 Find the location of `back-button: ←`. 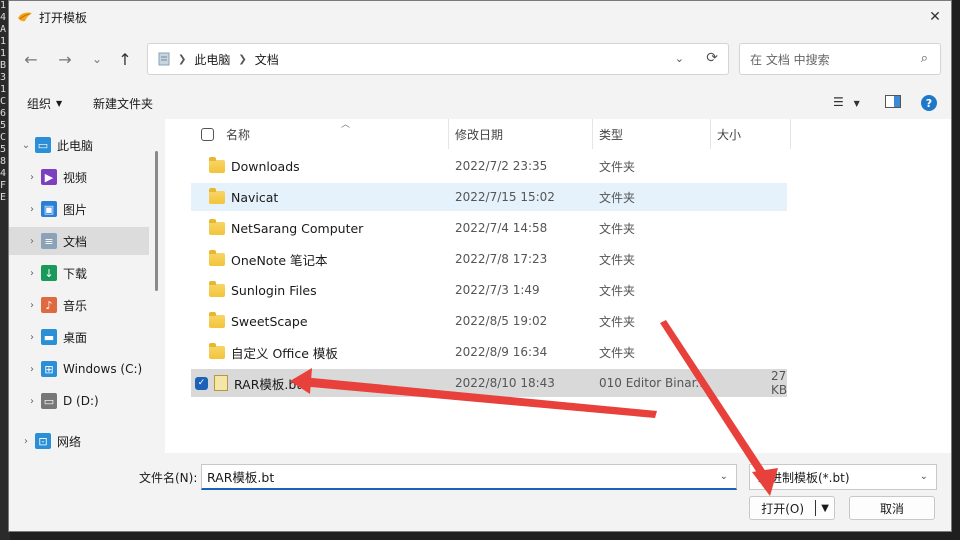

back-button: ← is located at coordinates (31, 59).